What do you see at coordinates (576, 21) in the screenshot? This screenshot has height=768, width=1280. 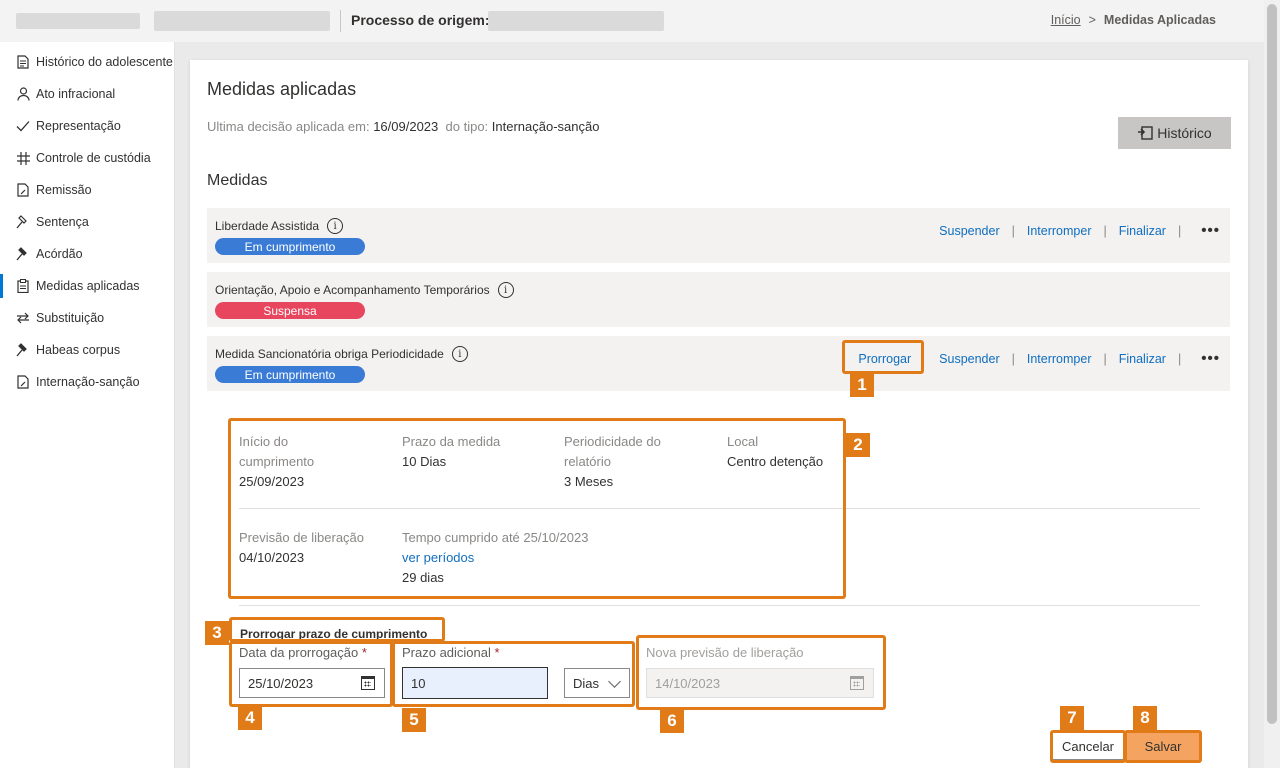 I see `redacted-origin-process` at bounding box center [576, 21].